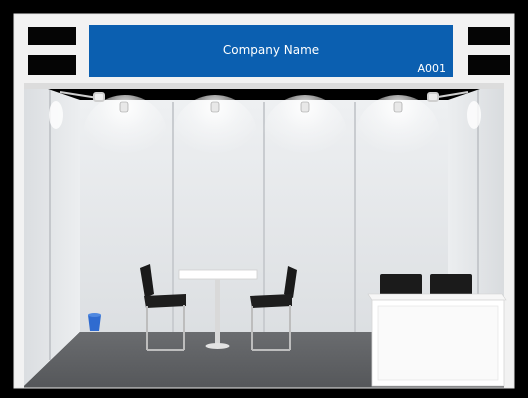 This screenshot has width=528, height=398. I want to click on waste-bin, so click(94, 322).